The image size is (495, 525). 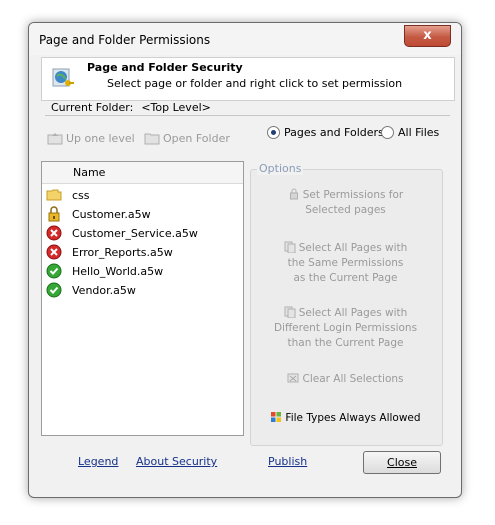 I want to click on list-item-label: Customer.a5w, so click(x=111, y=214).